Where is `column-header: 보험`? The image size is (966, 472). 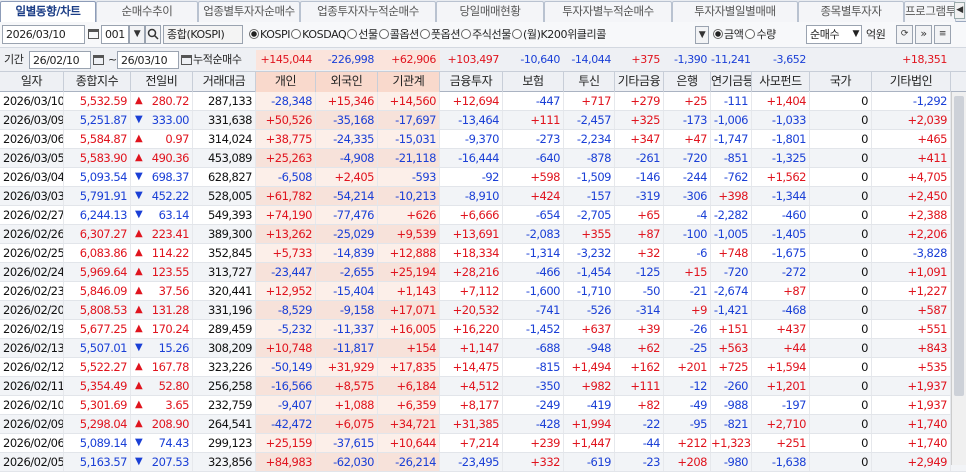
column-header: 보험 is located at coordinates (533, 82).